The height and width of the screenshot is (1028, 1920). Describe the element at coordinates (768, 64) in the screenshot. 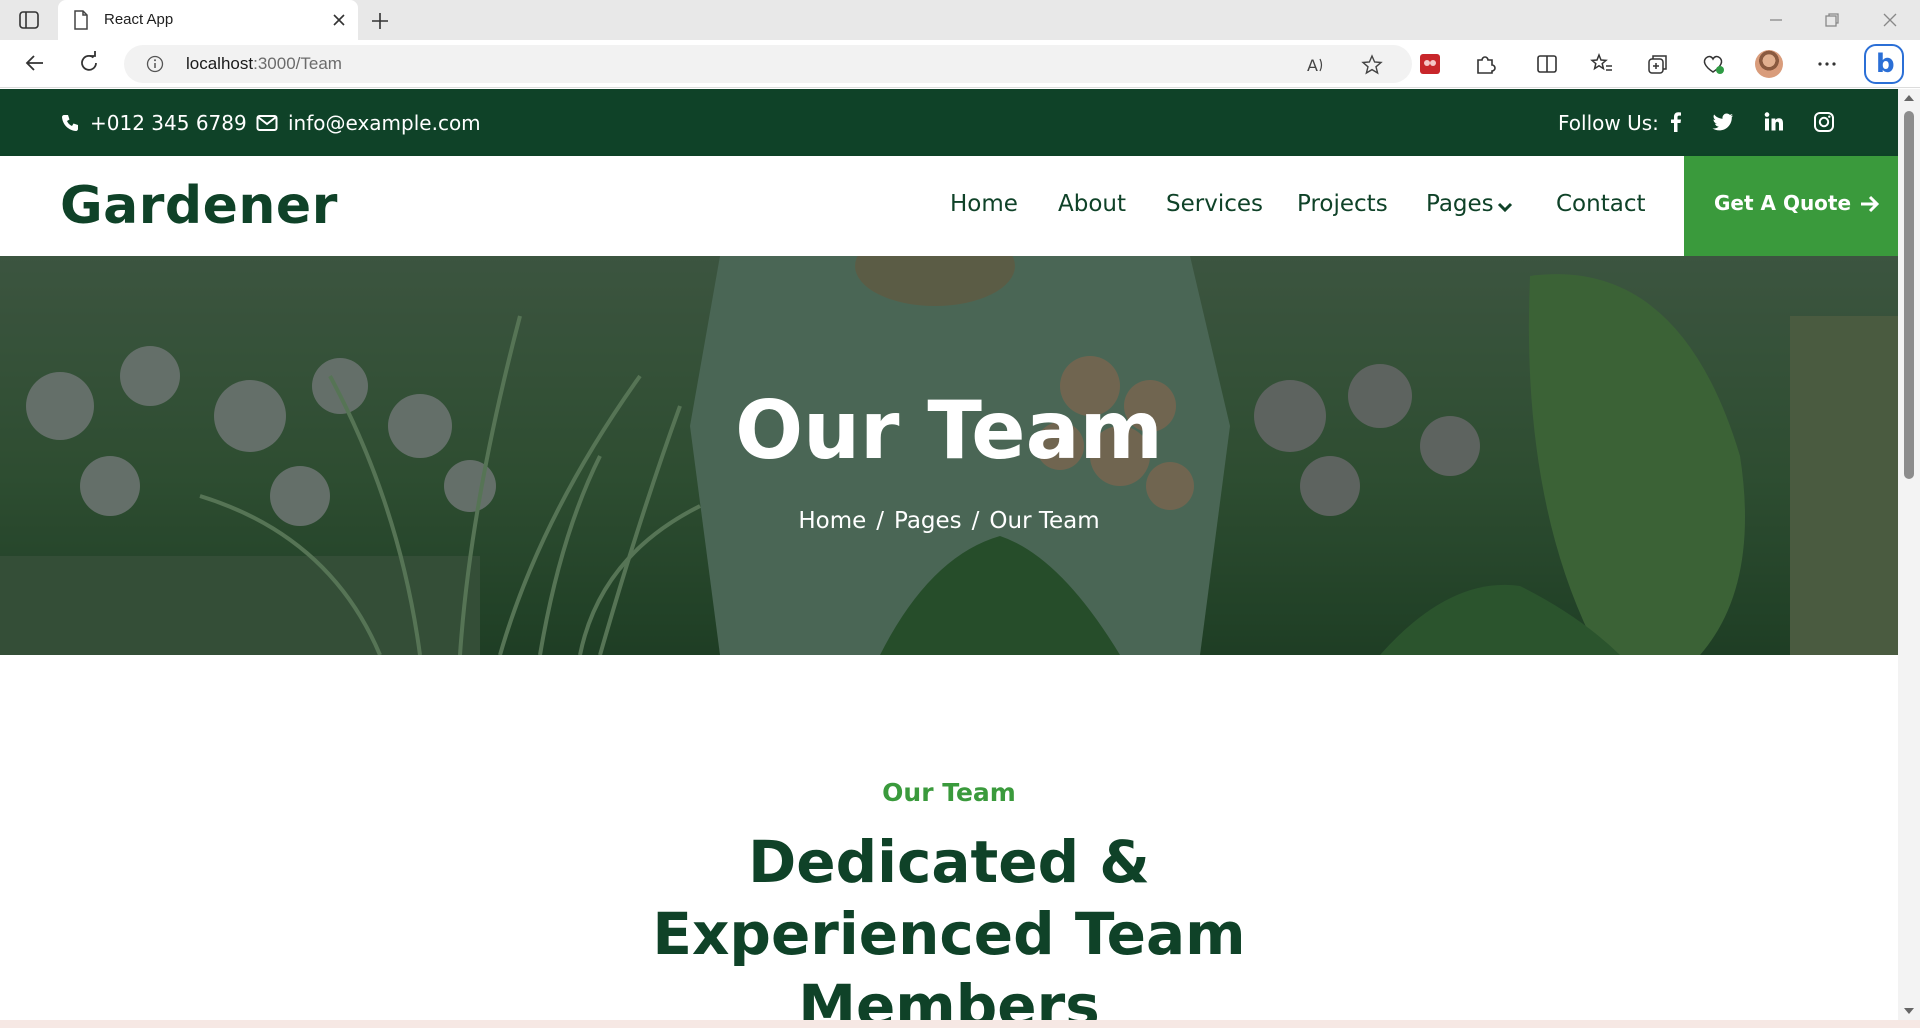

I see `address-bar: localhost:3000/Team A` at that location.